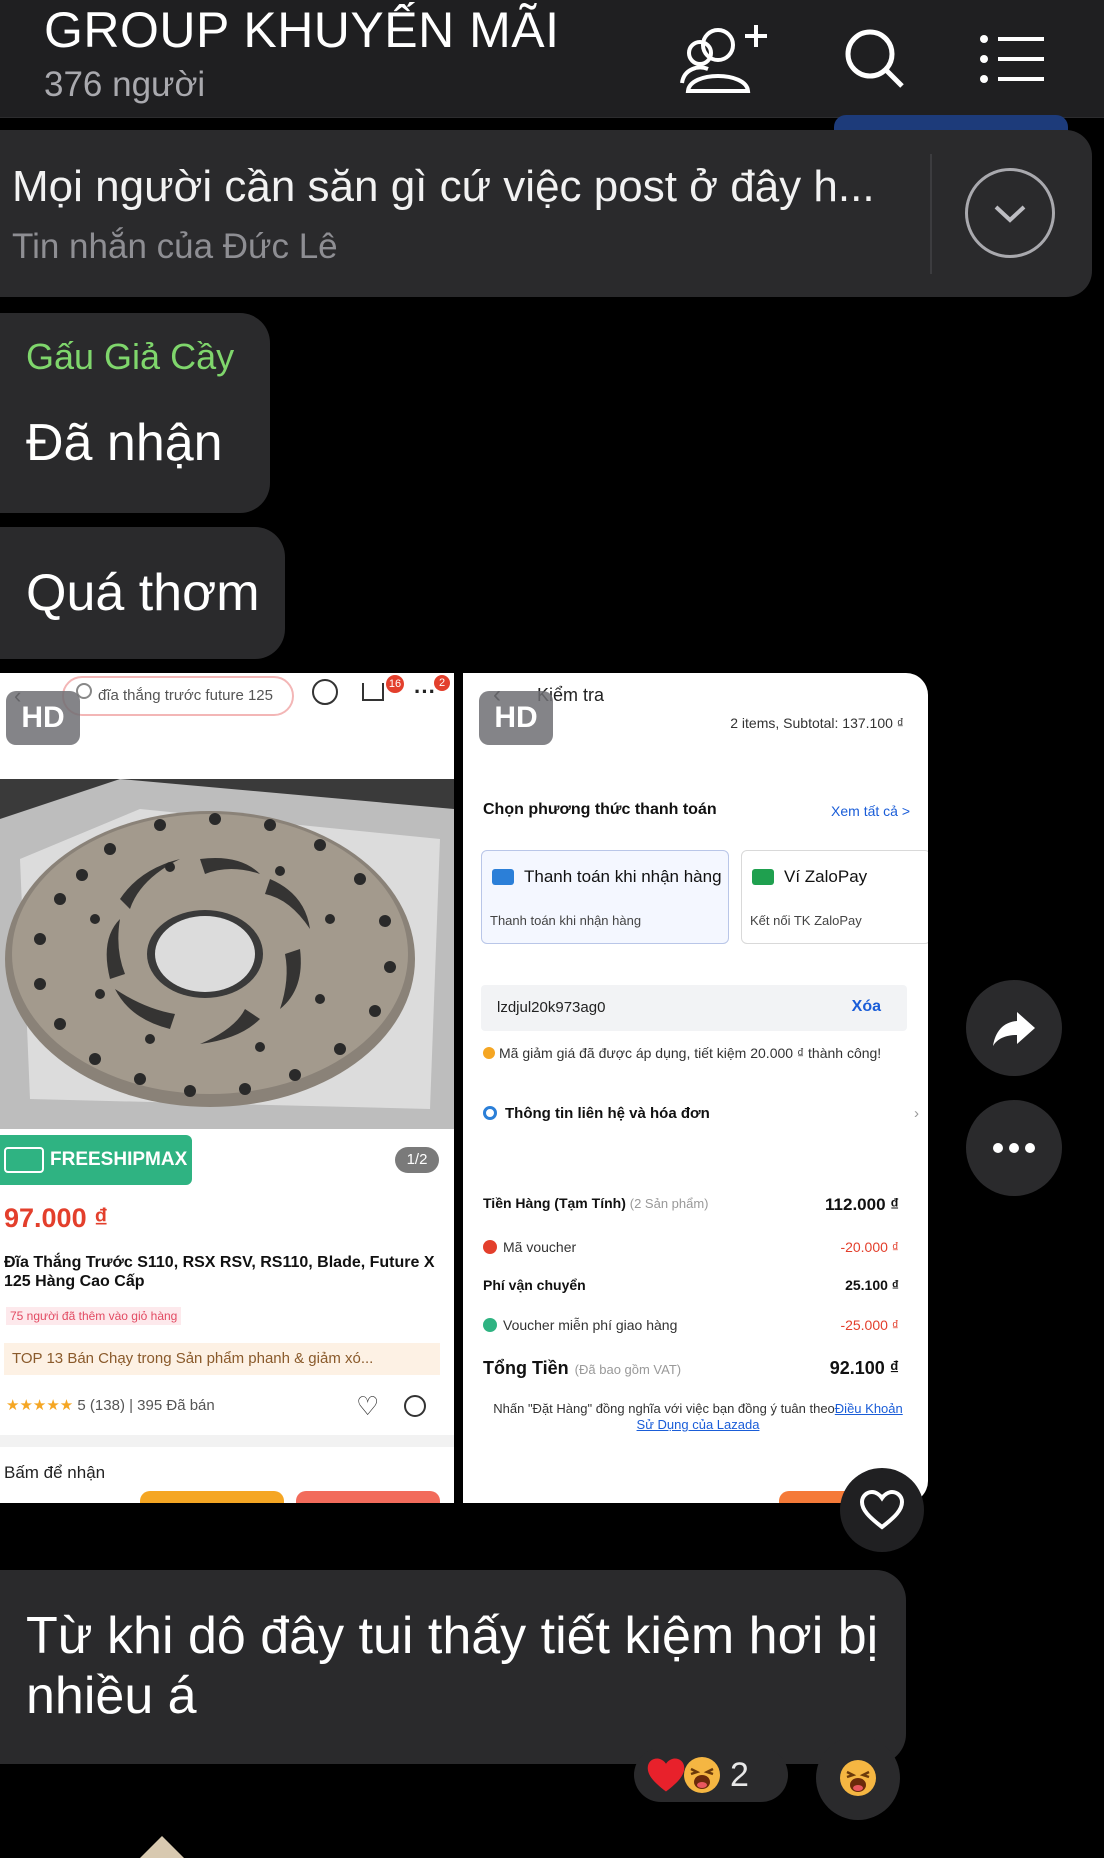 This screenshot has width=1104, height=1858. Describe the element at coordinates (806, 920) in the screenshot. I see `zalopay-subtitle: Kết nối TK ZaloPay` at that location.